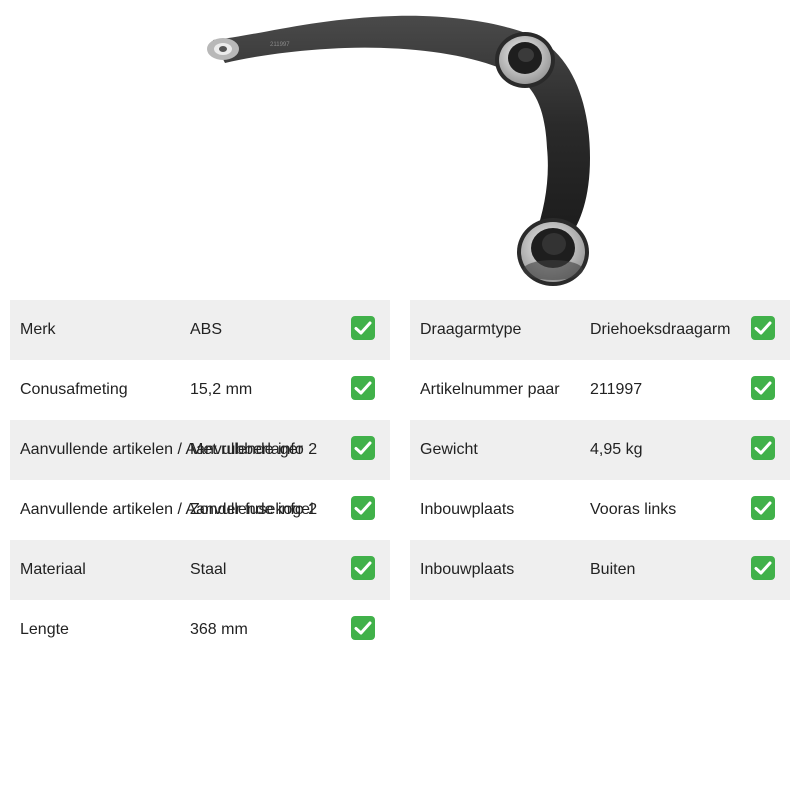  Describe the element at coordinates (449, 449) in the screenshot. I see `spec-label: Gewicht` at that location.